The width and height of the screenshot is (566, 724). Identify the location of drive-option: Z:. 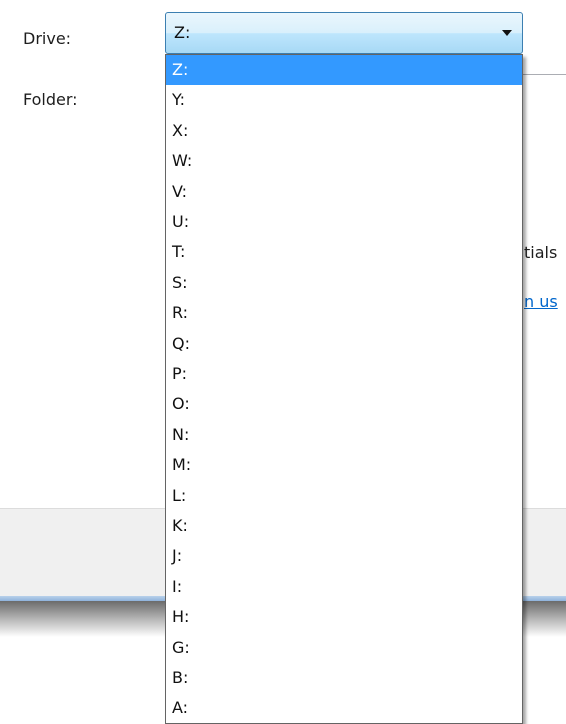
(344, 70).